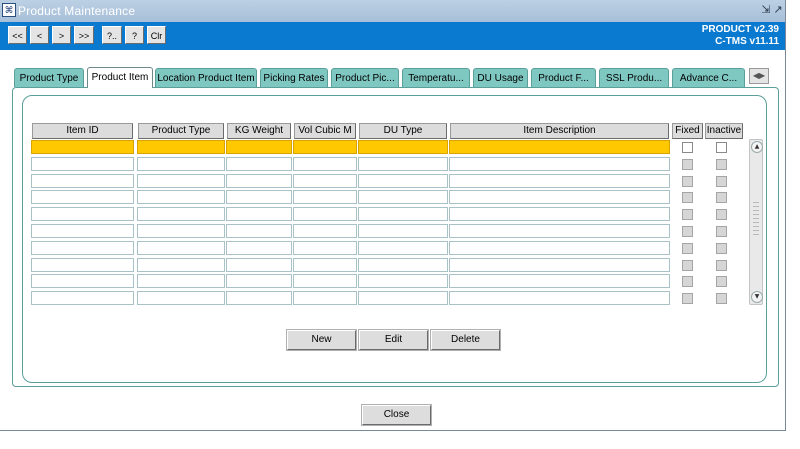 The image size is (800, 449). Describe the element at coordinates (61, 35) in the screenshot. I see `next-record-button: >` at that location.